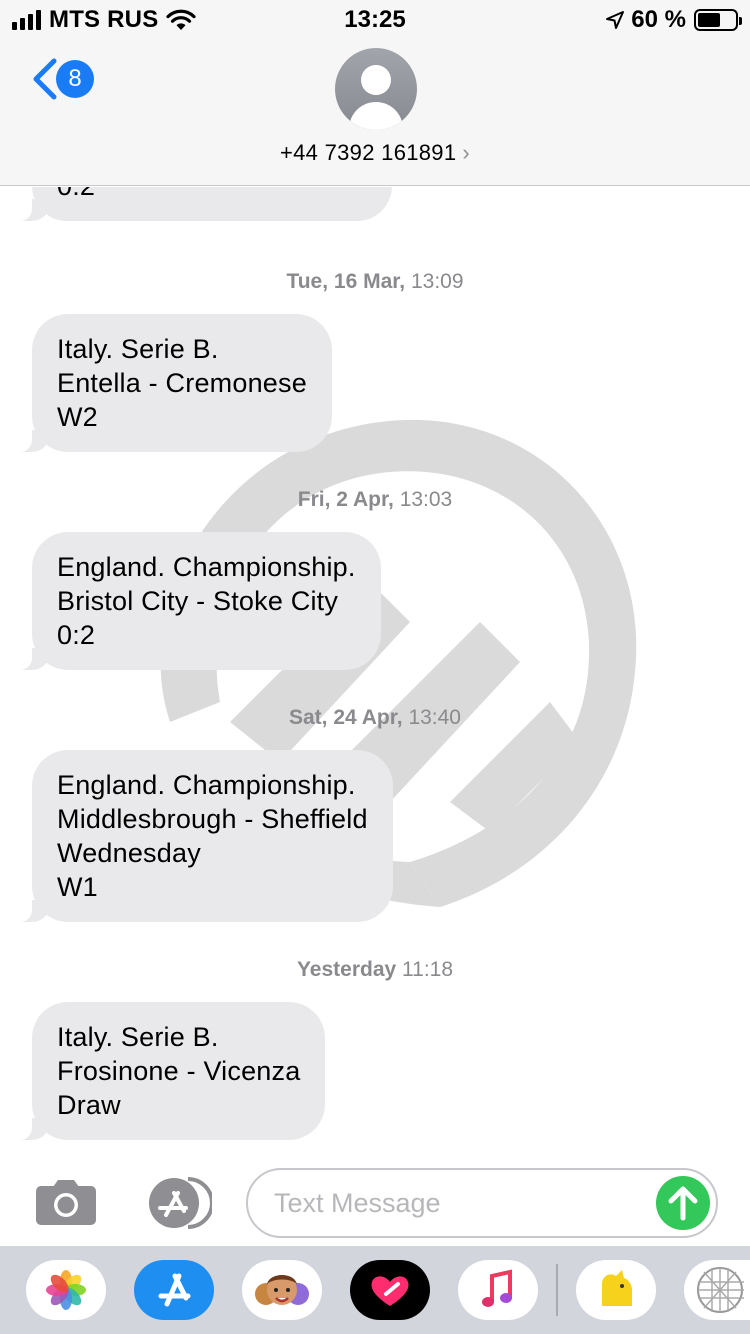 The image size is (750, 1334). I want to click on timestamp-time: 13:09, so click(437, 281).